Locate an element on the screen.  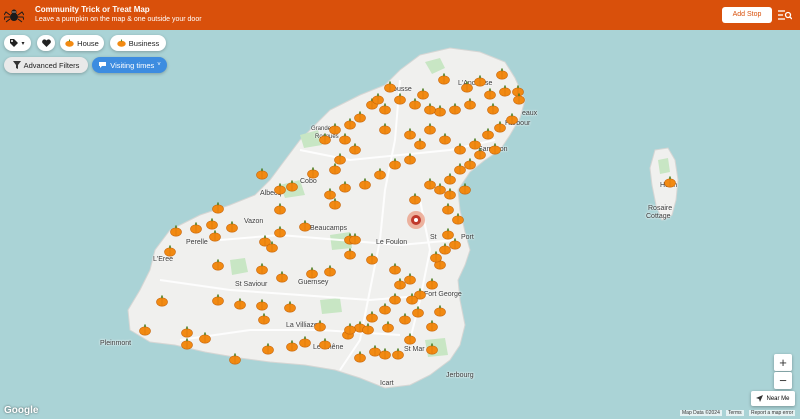
menu-search-icon is located at coordinates (785, 15).